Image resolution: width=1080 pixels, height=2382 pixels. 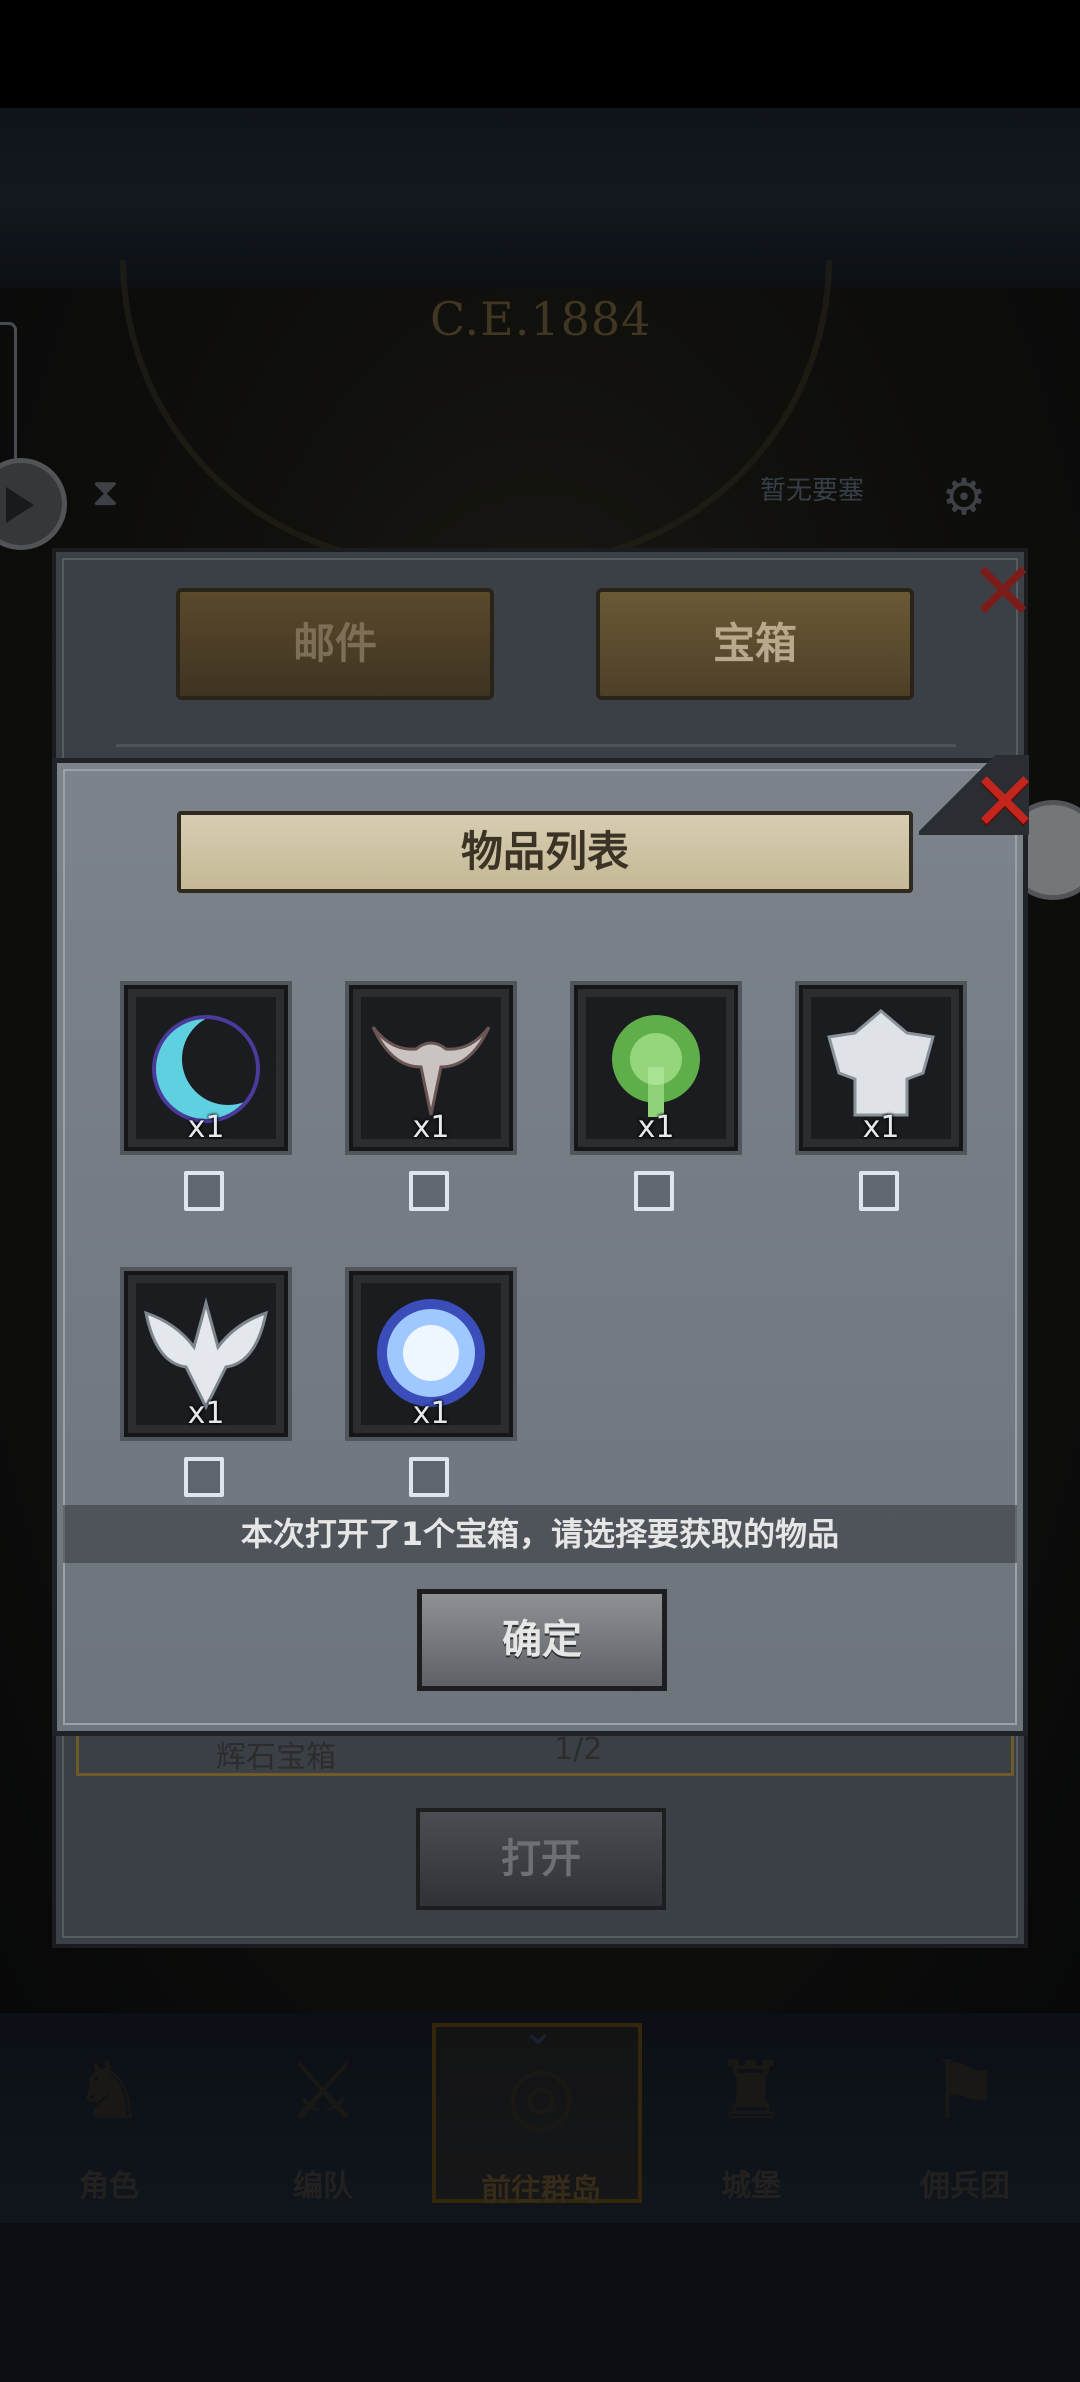 I want to click on tab-chest: 宝箱, so click(x=755, y=644).